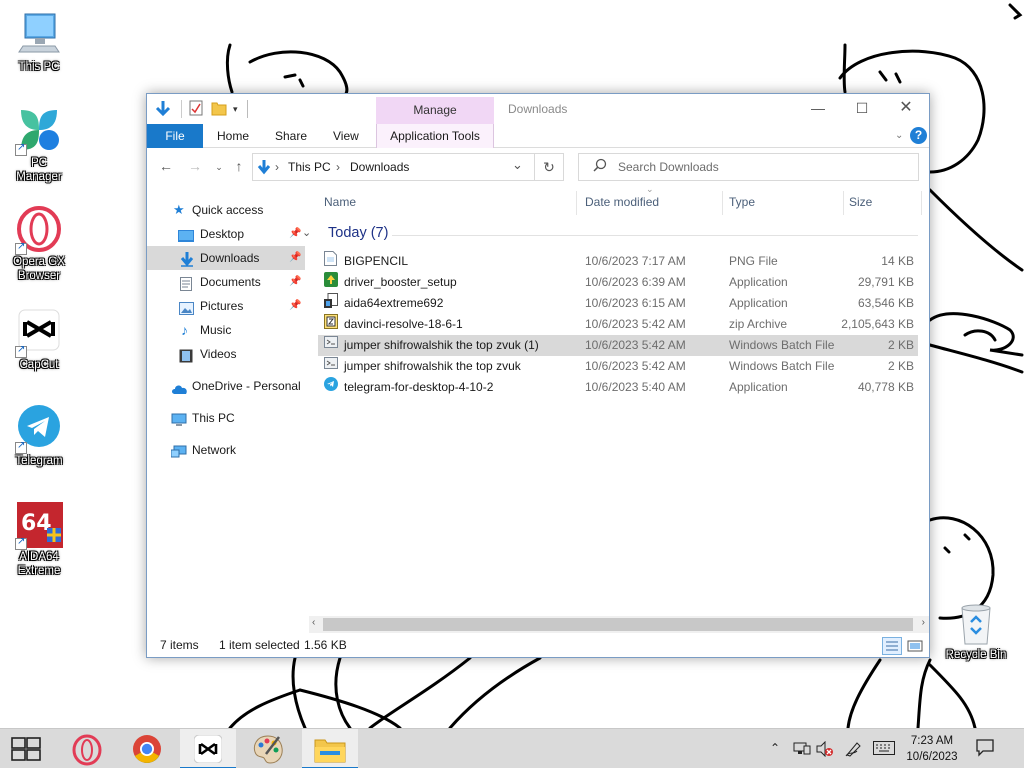  Describe the element at coordinates (358, 233) in the screenshot. I see `group-header-today: Today (7)` at that location.